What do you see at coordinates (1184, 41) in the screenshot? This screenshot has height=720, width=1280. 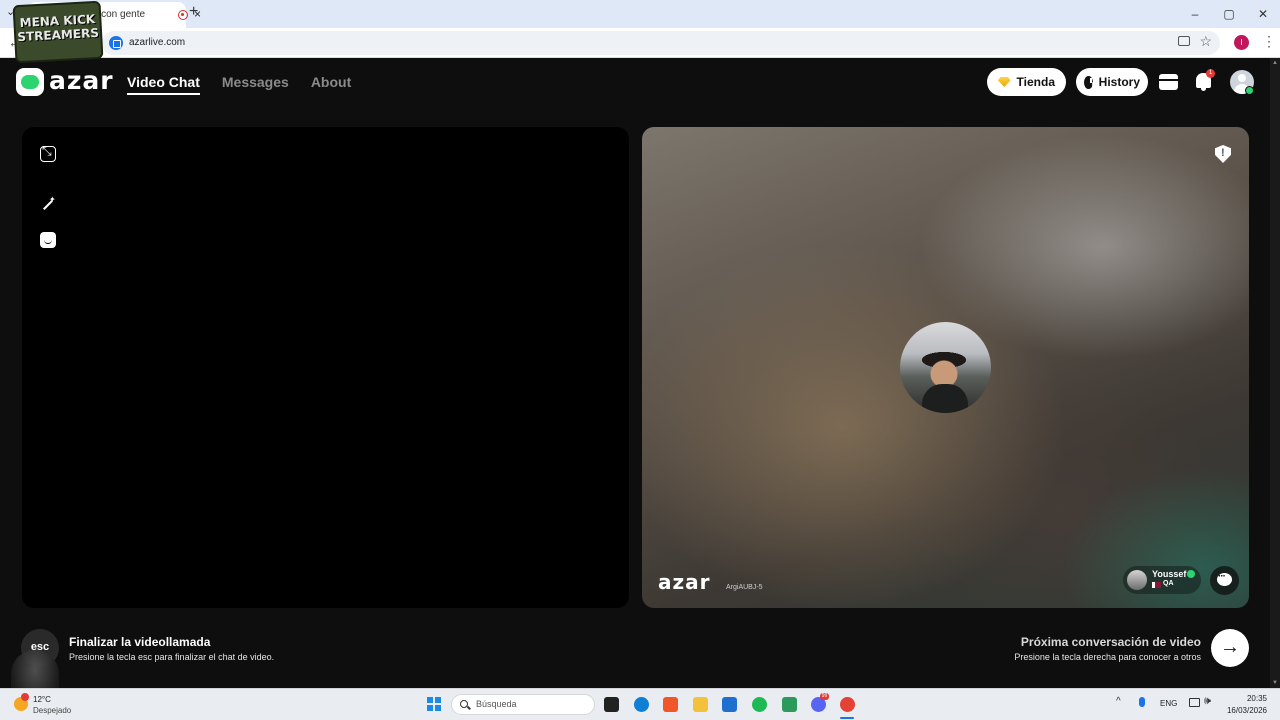 I see `install-app-icon` at bounding box center [1184, 41].